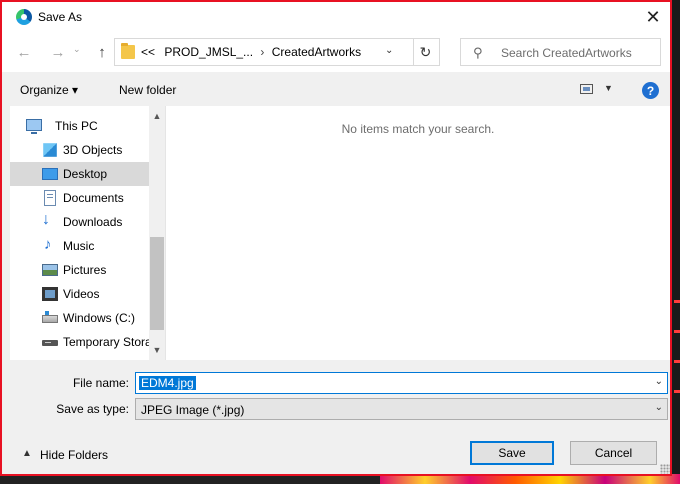  What do you see at coordinates (650, 90) in the screenshot?
I see `help-icon: ?` at bounding box center [650, 90].